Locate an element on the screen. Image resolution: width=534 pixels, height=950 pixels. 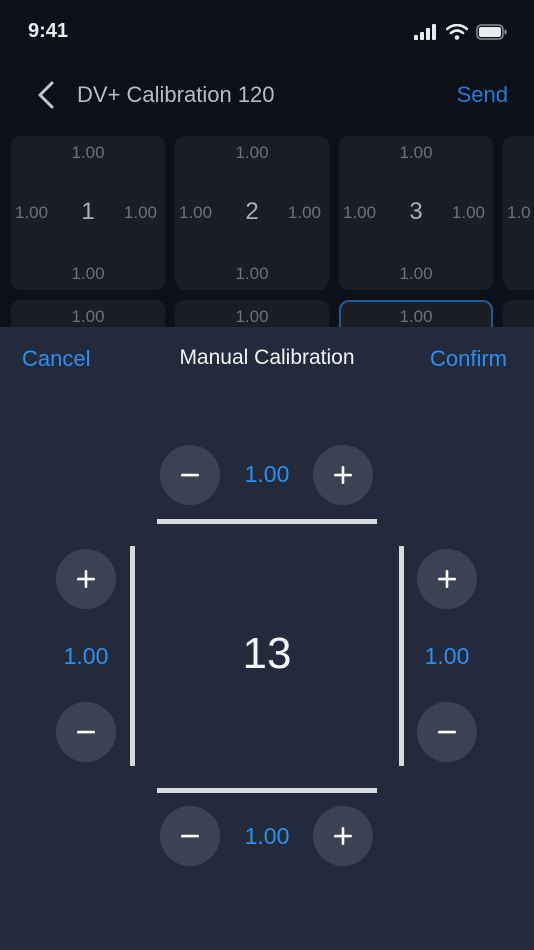
bottom-decrement-button is located at coordinates (190, 836).